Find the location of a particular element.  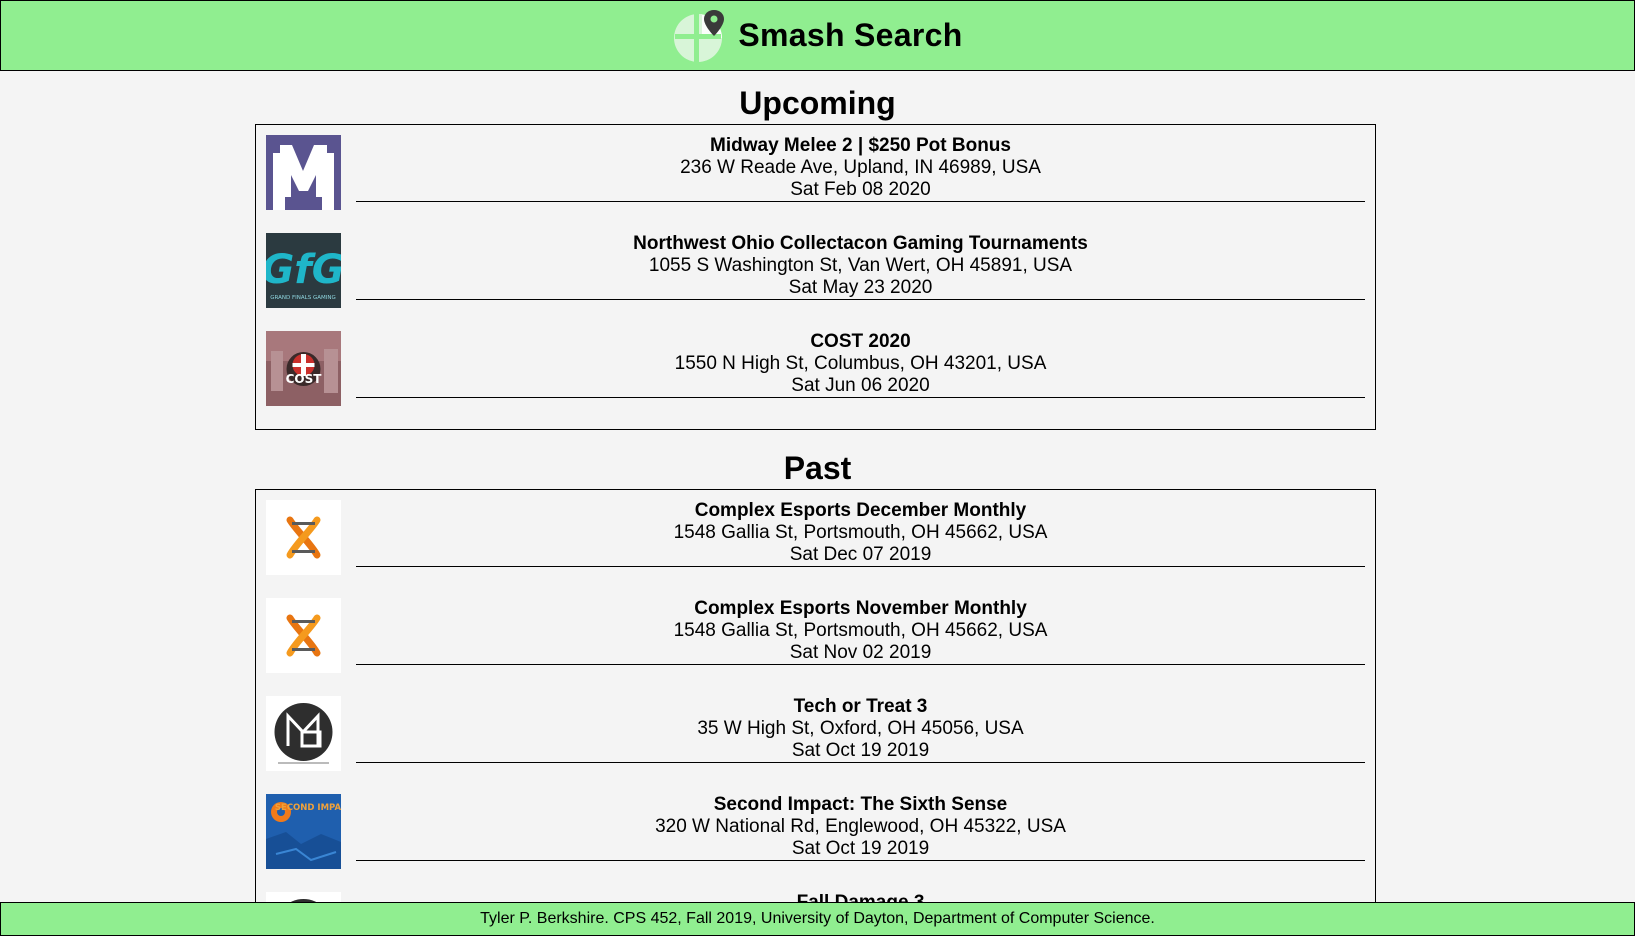

past-heading: Past is located at coordinates (817, 468).